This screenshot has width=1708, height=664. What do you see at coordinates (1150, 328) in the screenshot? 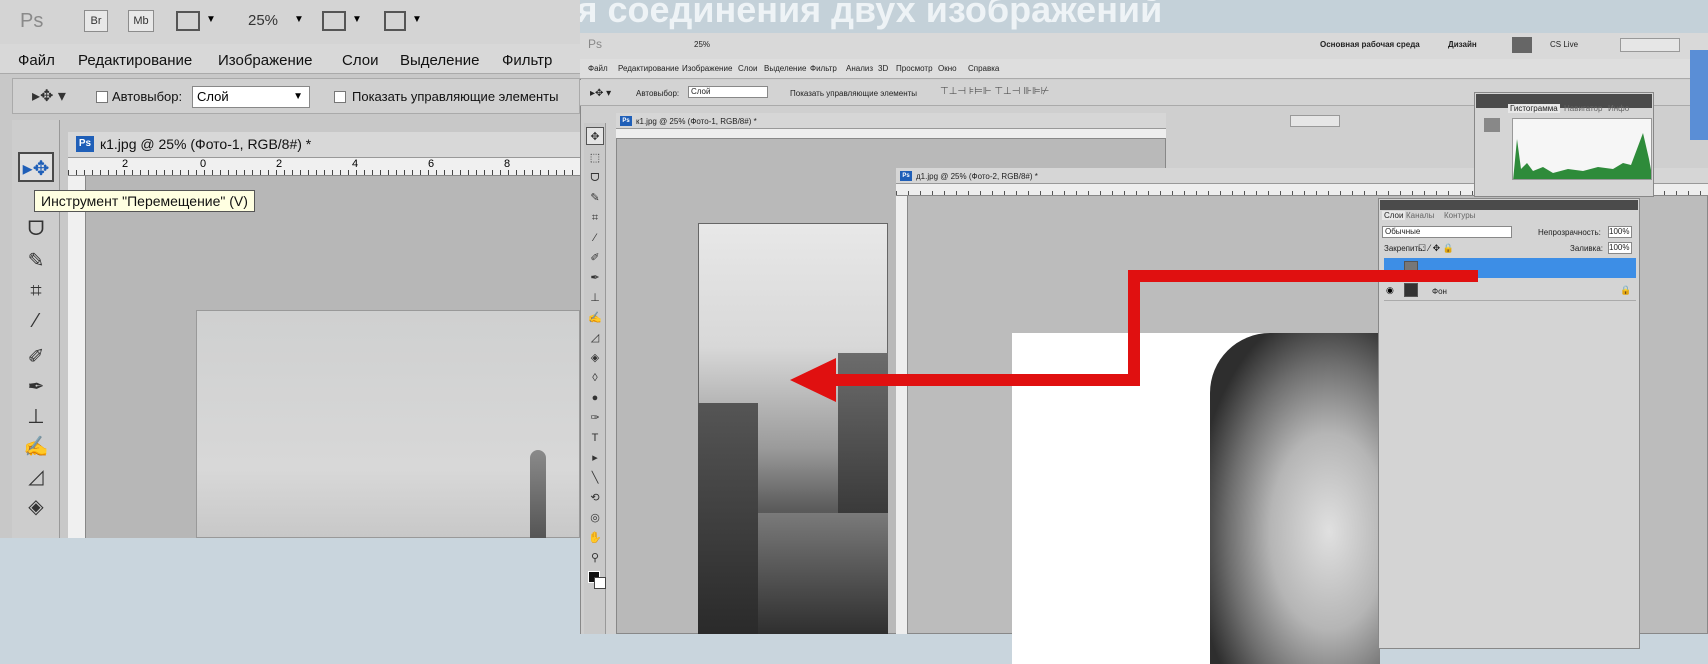
I see `drag-arrow-path` at bounding box center [1150, 328].